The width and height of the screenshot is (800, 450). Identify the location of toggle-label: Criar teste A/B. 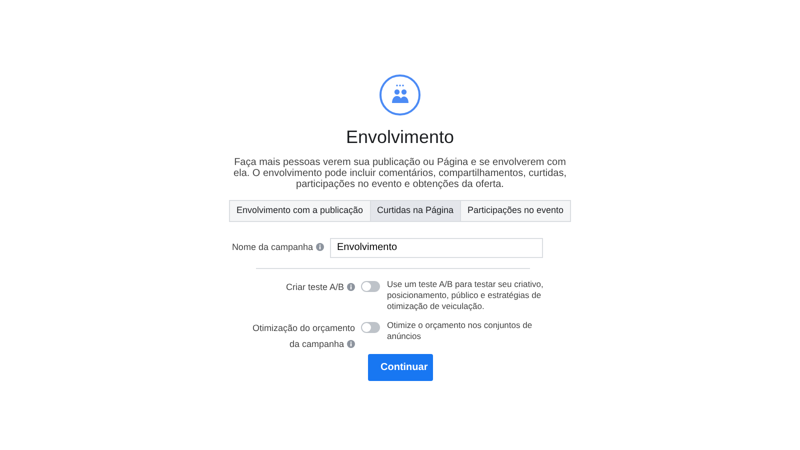
(303, 286).